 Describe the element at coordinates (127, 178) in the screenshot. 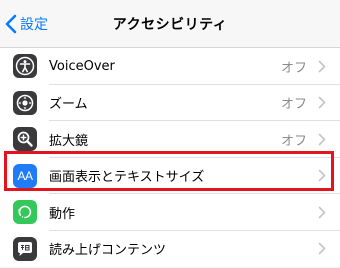

I see `row-label: 画面表示とテキストサイズ` at that location.